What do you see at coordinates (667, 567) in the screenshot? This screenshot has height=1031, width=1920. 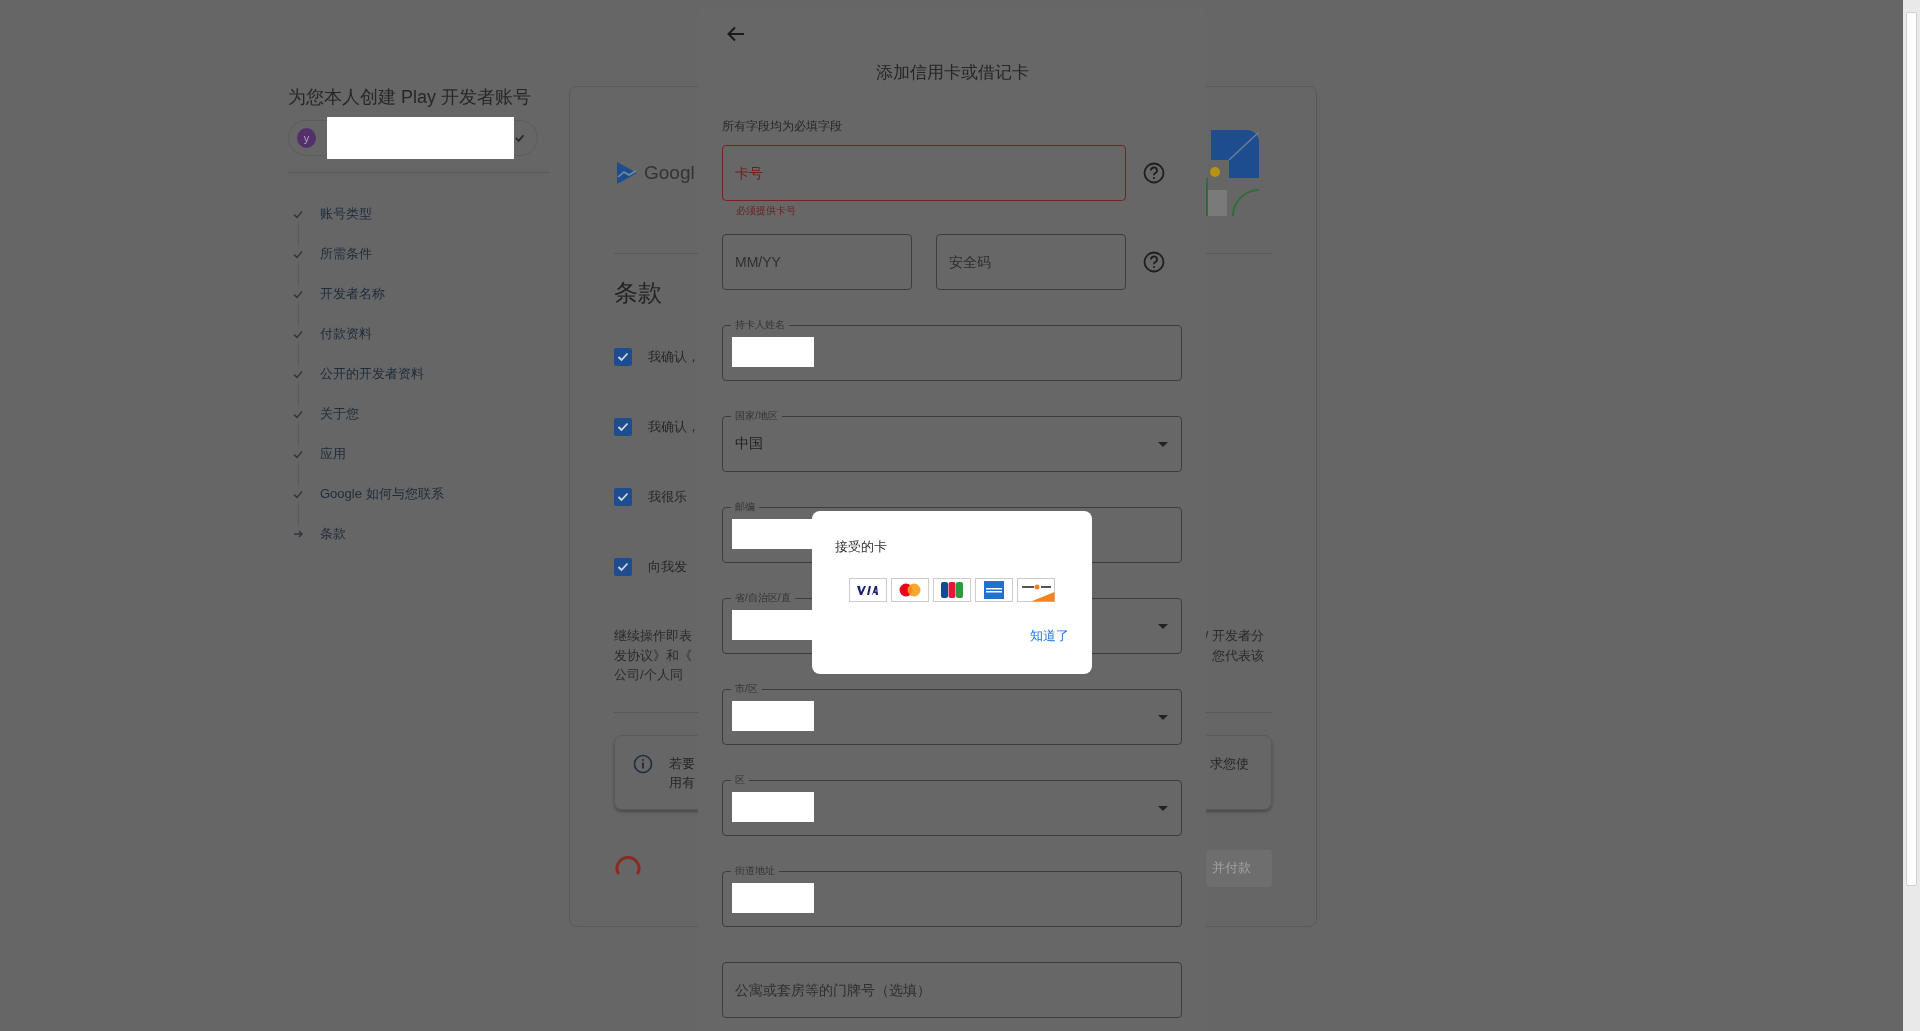 I see `checkbox-label: 向我发` at bounding box center [667, 567].